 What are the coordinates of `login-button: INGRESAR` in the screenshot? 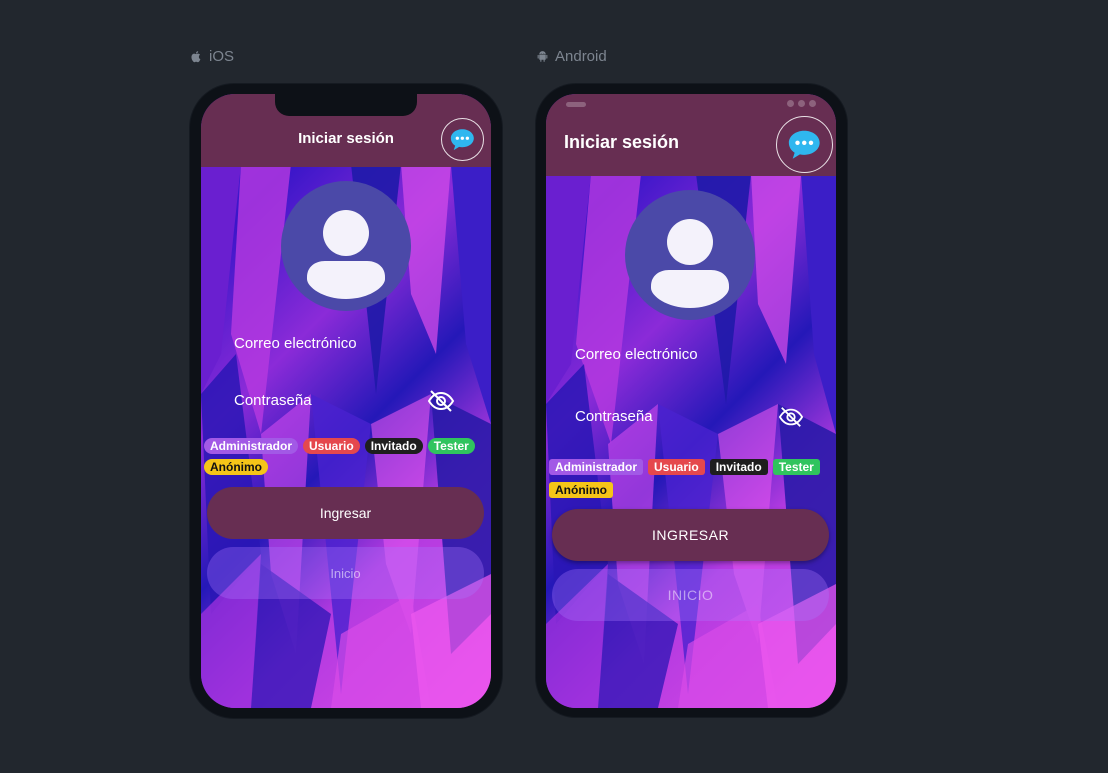 It's located at (690, 535).